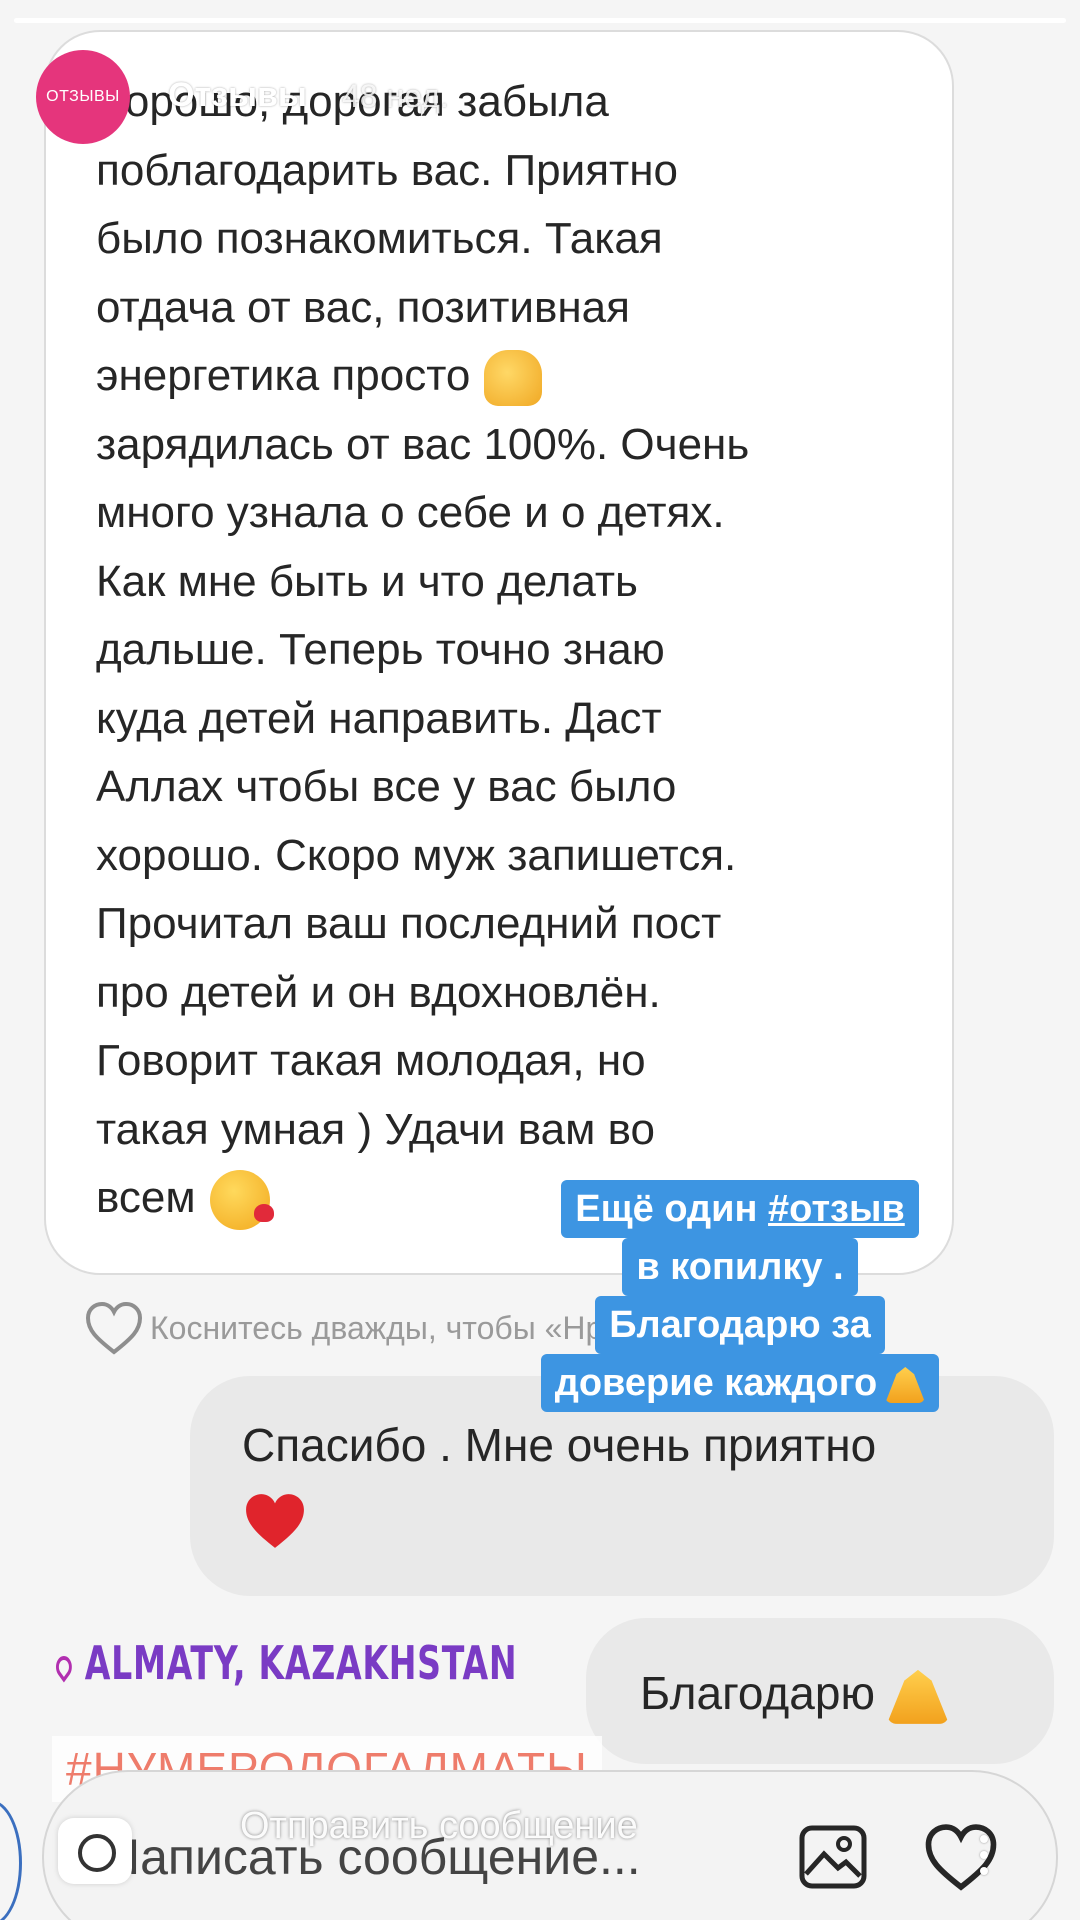  I want to click on caption-line-3: Благодарю за, so click(740, 1325).